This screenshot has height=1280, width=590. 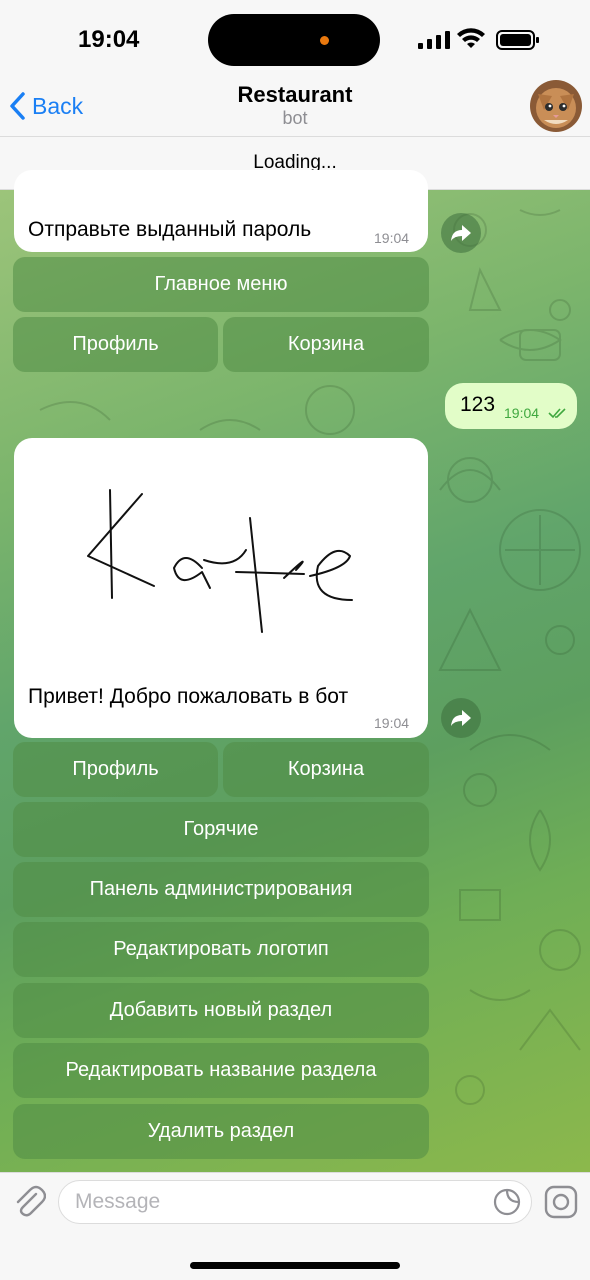 I want to click on keyboard-button-hot: Горячие, so click(x=221, y=829).